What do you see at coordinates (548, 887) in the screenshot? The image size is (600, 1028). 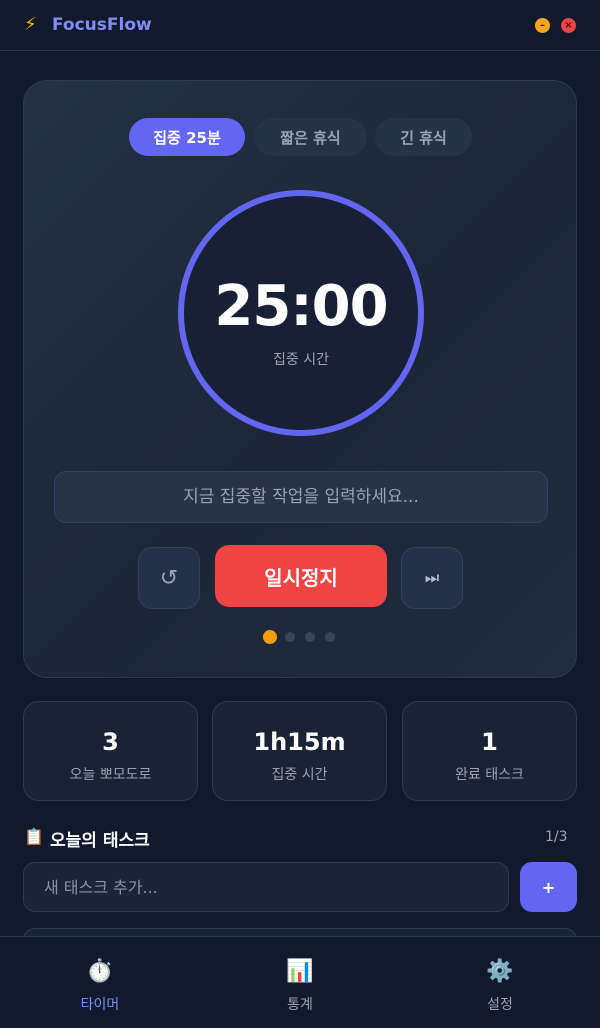 I see `add-task-button: +` at bounding box center [548, 887].